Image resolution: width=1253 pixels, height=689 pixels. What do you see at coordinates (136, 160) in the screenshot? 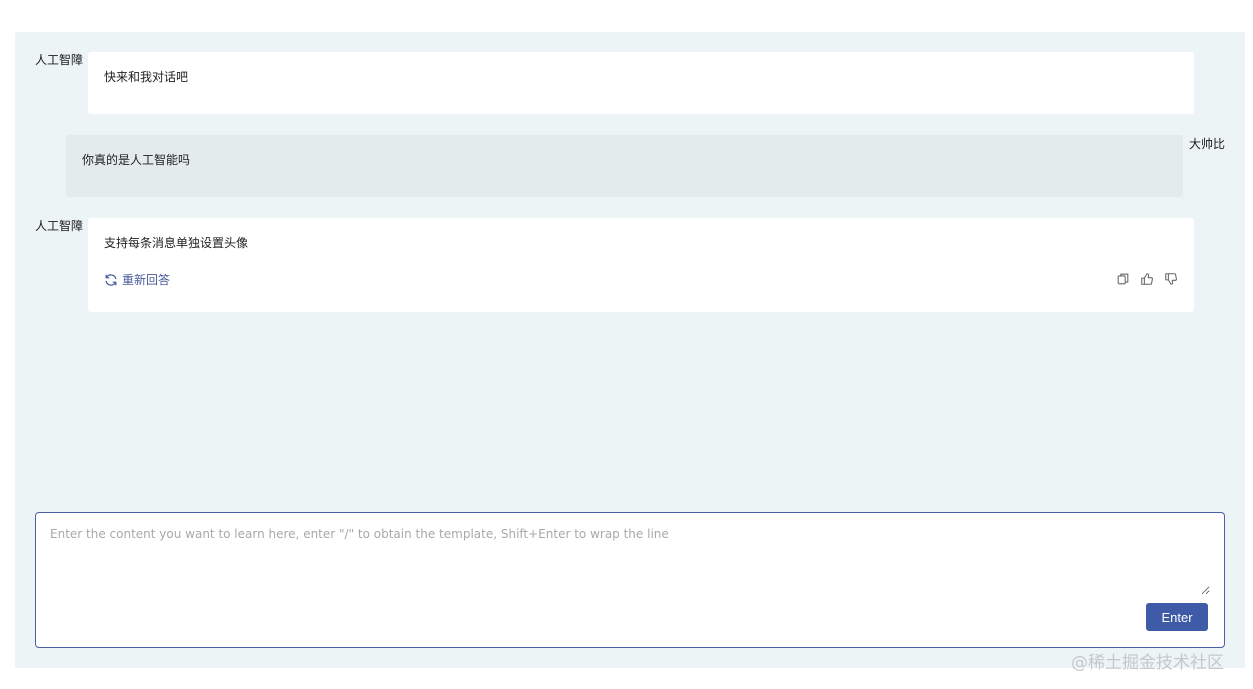
I see `message-text: 你真的是人工智能吗` at bounding box center [136, 160].